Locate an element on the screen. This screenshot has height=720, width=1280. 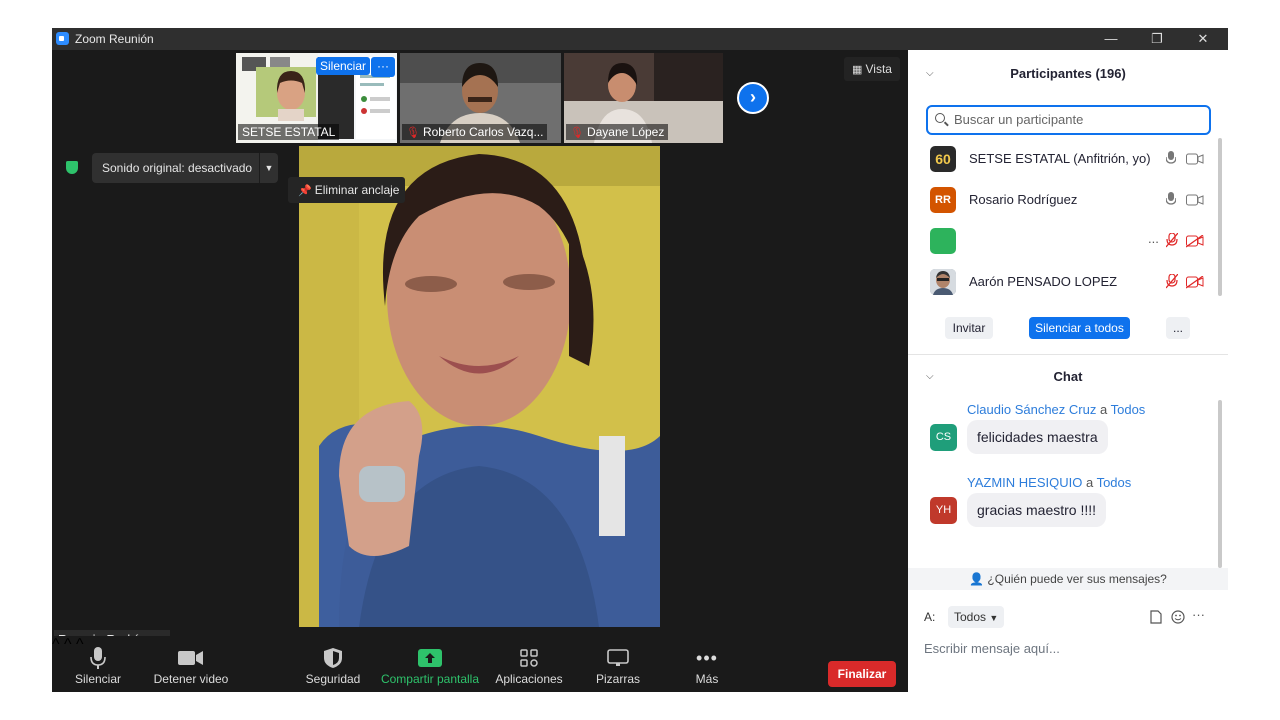
participants-title: Participantes (196) is located at coordinates (1068, 73).